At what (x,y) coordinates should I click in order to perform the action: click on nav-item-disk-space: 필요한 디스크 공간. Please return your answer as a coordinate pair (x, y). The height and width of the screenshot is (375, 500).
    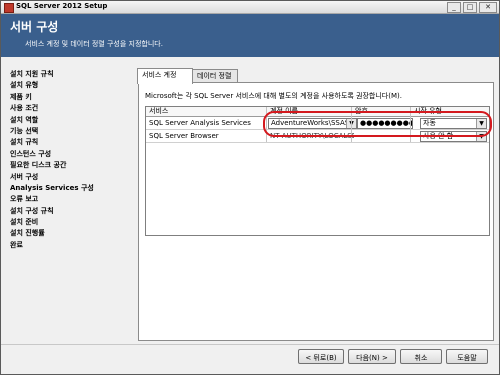
    Looking at the image, I should click on (65, 165).